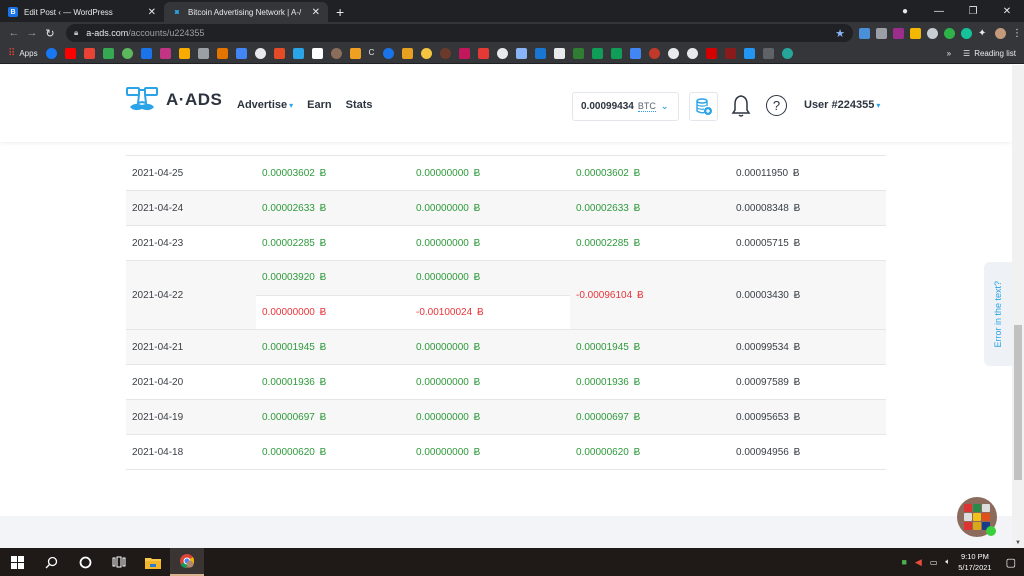 The width and height of the screenshot is (1024, 576). Describe the element at coordinates (998, 314) in the screenshot. I see `error-in-text-tab: Error in the text?` at that location.